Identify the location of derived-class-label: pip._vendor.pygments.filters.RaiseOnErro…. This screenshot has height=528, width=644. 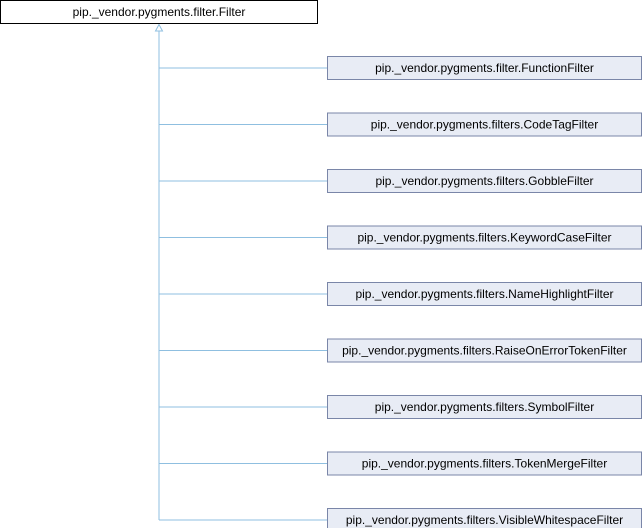
(484, 351).